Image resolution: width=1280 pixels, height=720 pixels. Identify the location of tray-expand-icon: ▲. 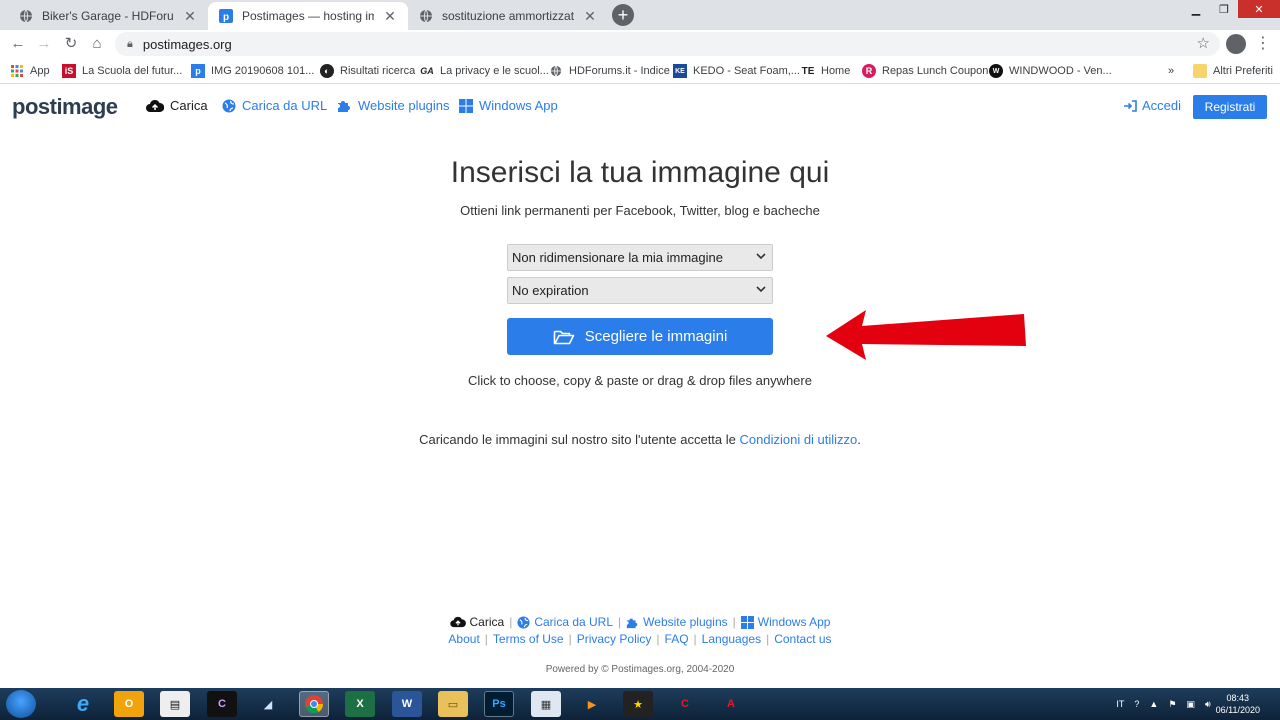
(1153, 704).